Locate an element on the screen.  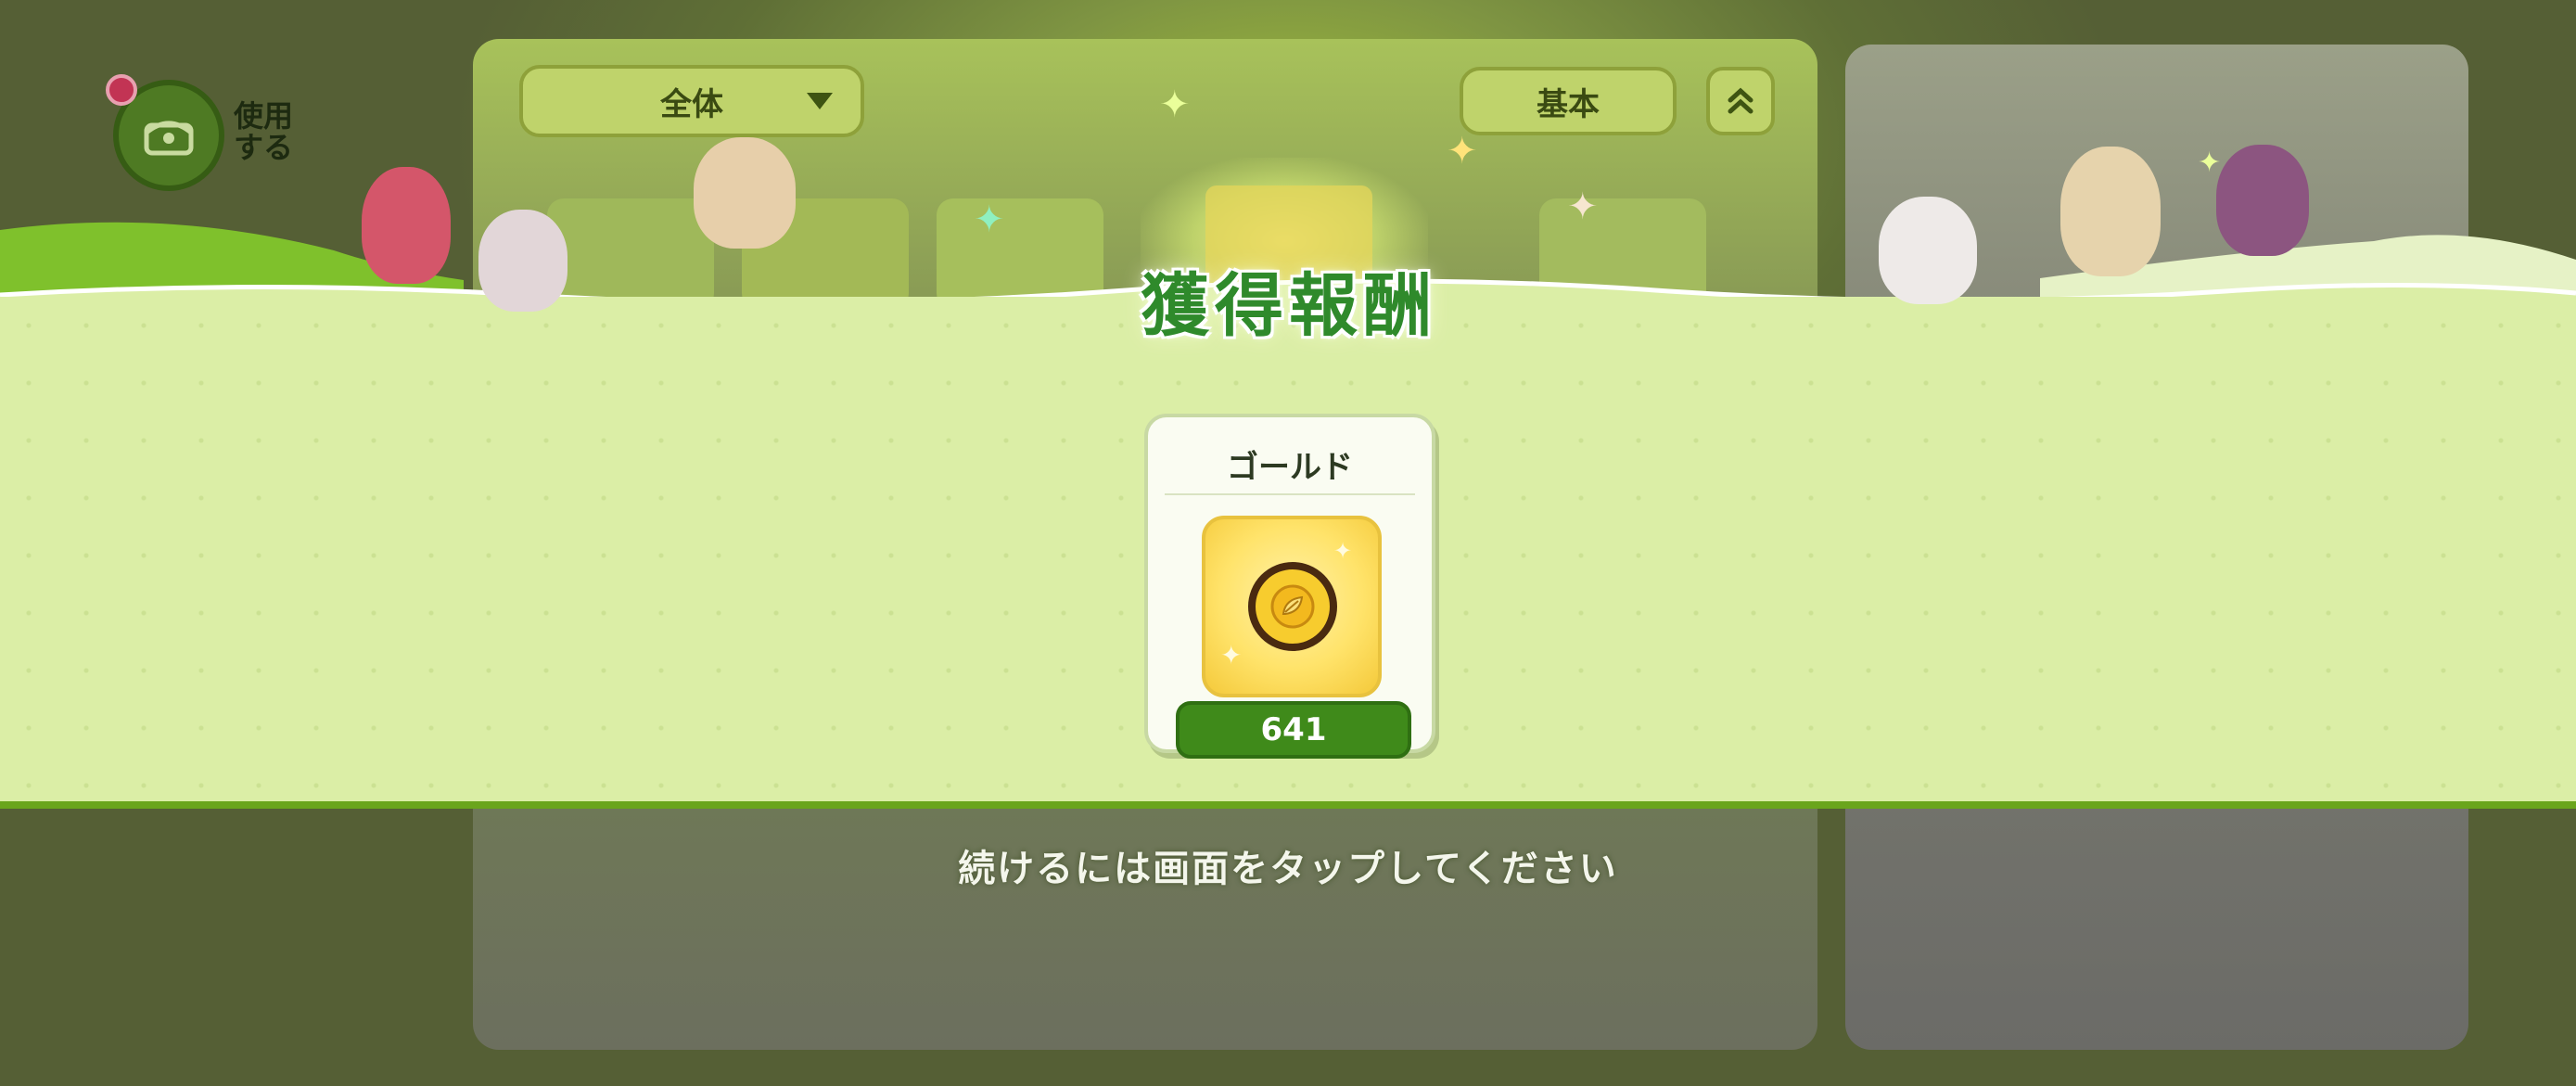
gold-coin-icon is located at coordinates (1292, 606).